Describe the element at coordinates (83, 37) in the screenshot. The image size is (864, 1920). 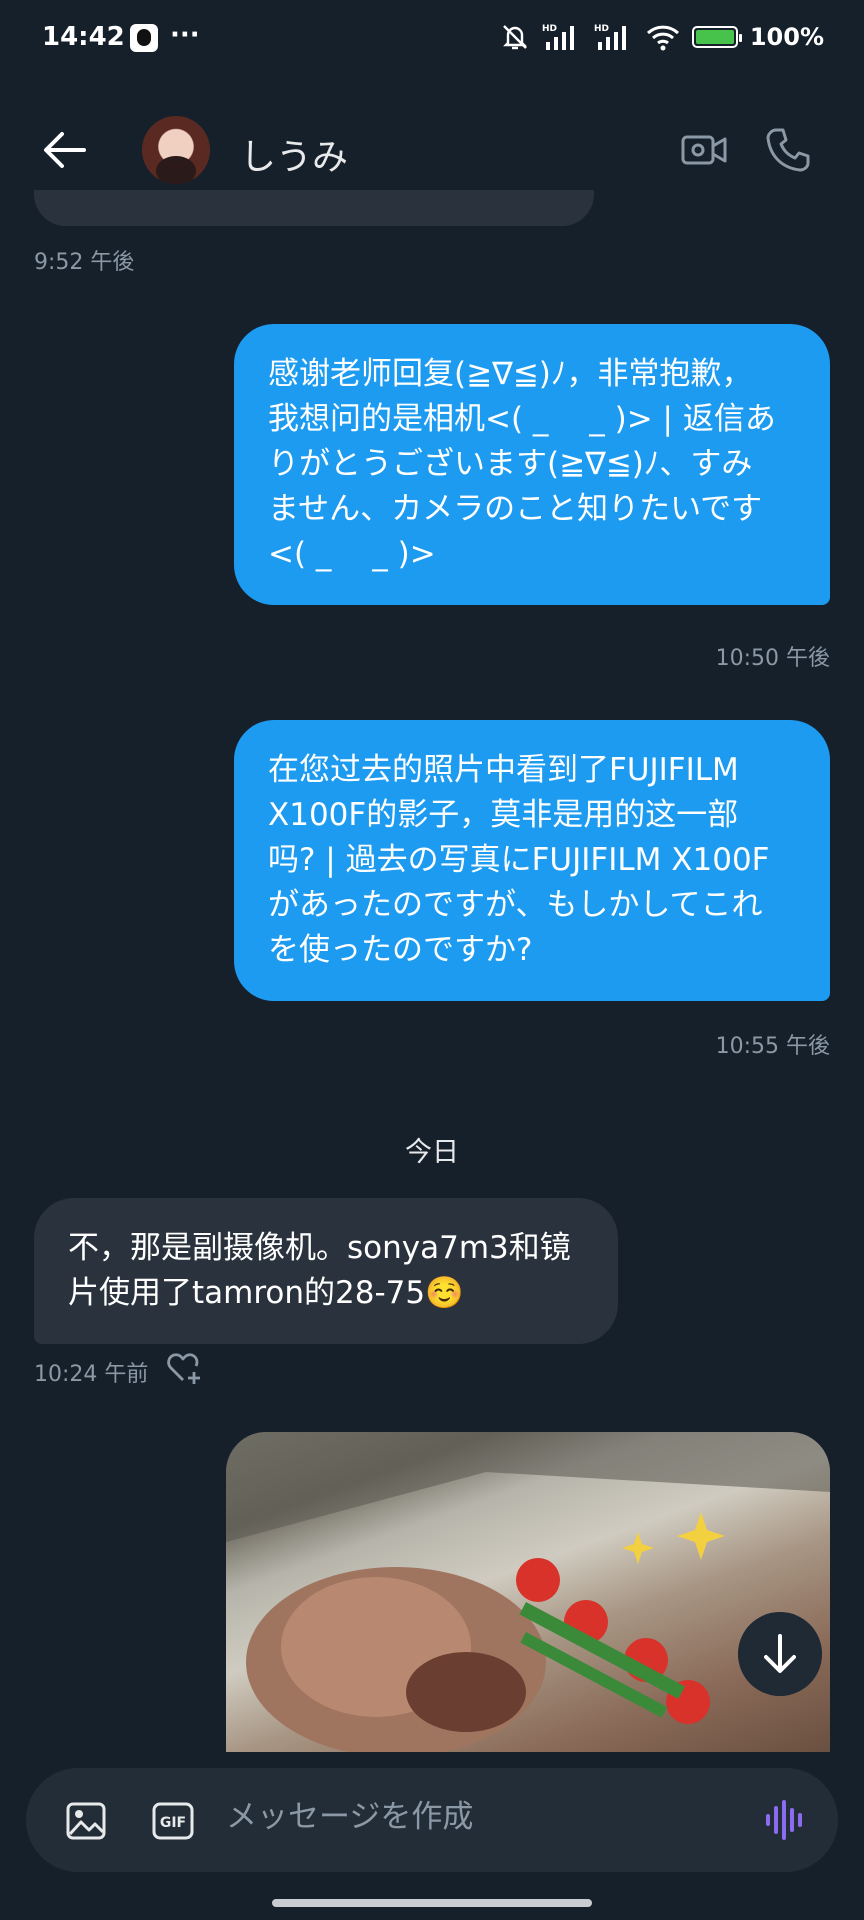
I see `status-time: 14:42` at that location.